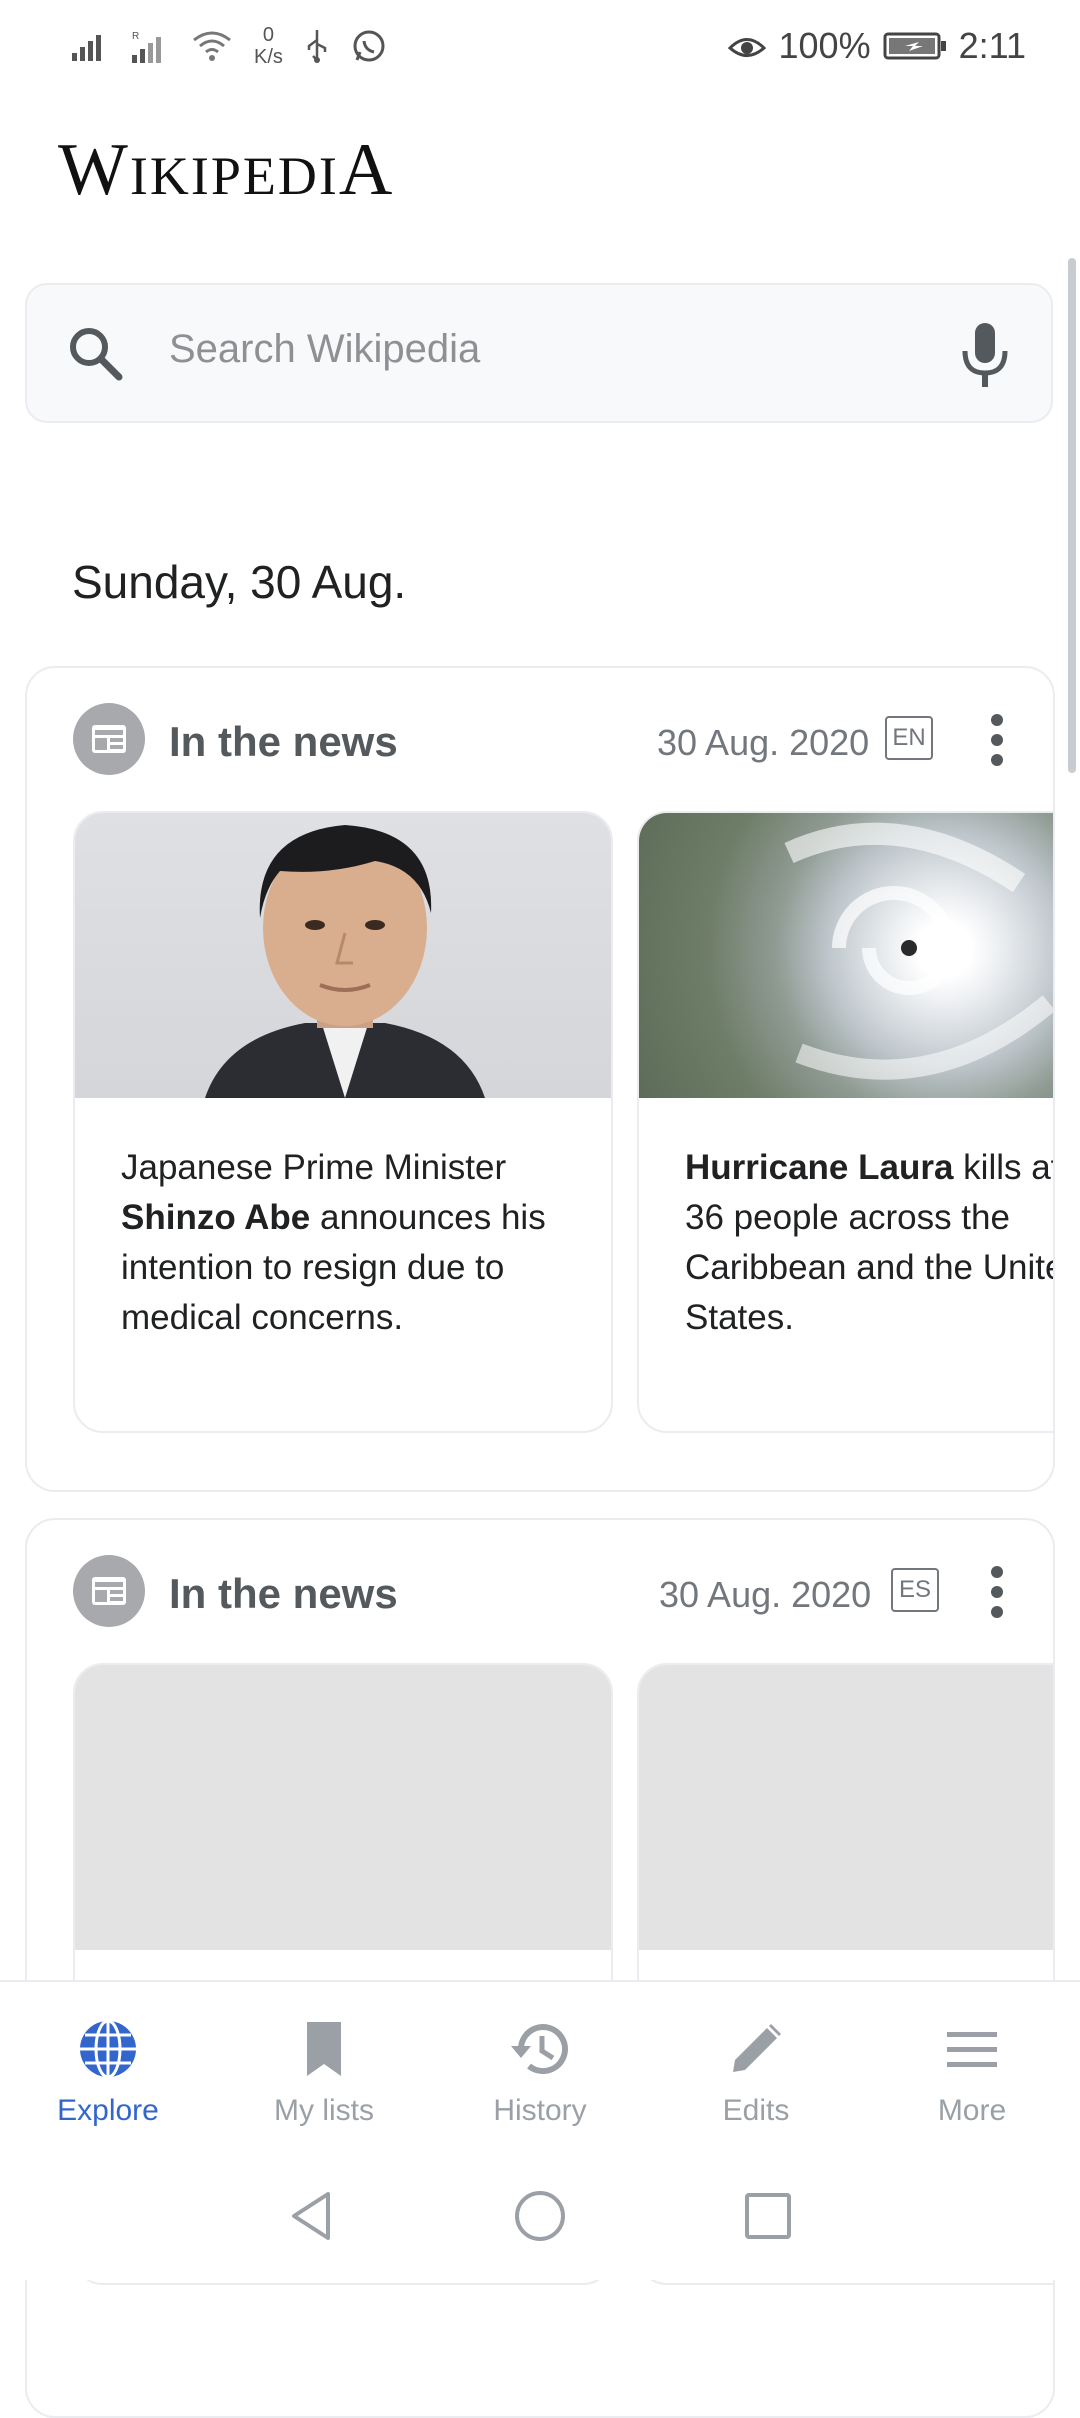 The height and width of the screenshot is (2418, 1080). I want to click on clock: 2:11, so click(992, 45).